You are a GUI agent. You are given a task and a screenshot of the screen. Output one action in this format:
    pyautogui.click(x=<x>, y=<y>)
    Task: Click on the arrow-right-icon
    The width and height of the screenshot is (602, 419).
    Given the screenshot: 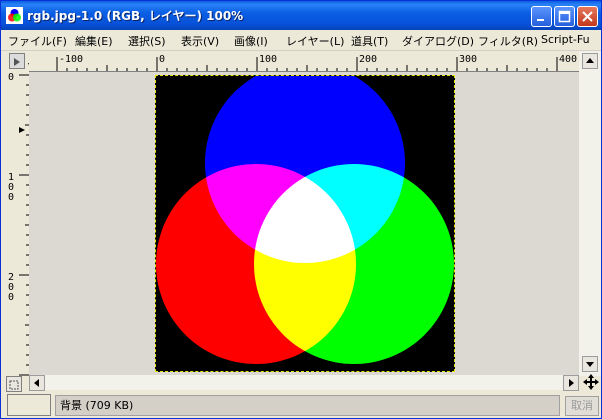 What is the action you would take?
    pyautogui.click(x=571, y=383)
    